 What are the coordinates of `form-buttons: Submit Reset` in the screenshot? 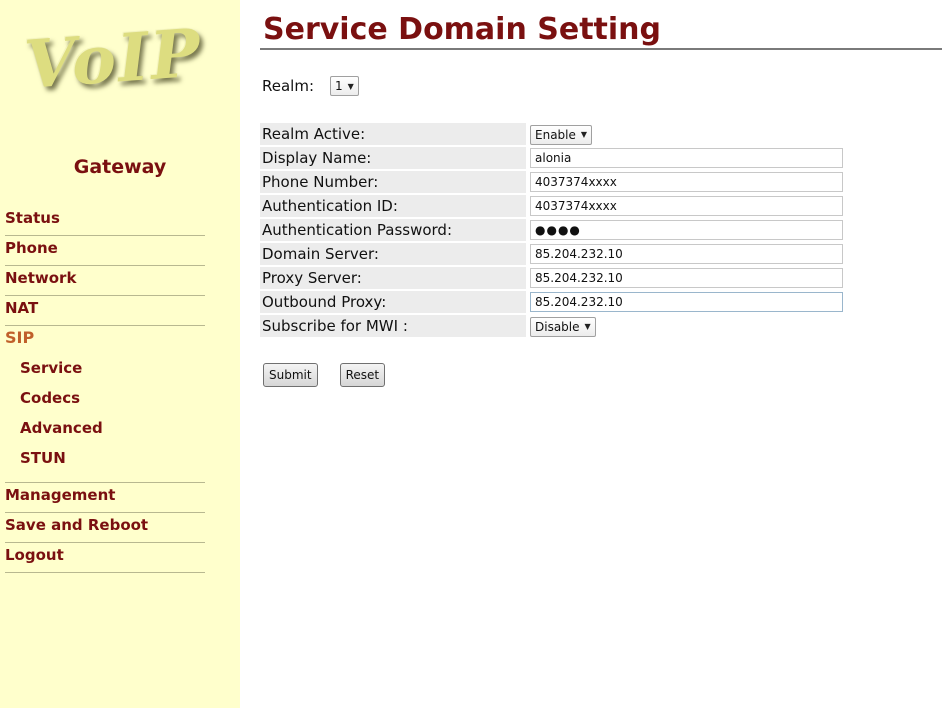 It's located at (324, 375).